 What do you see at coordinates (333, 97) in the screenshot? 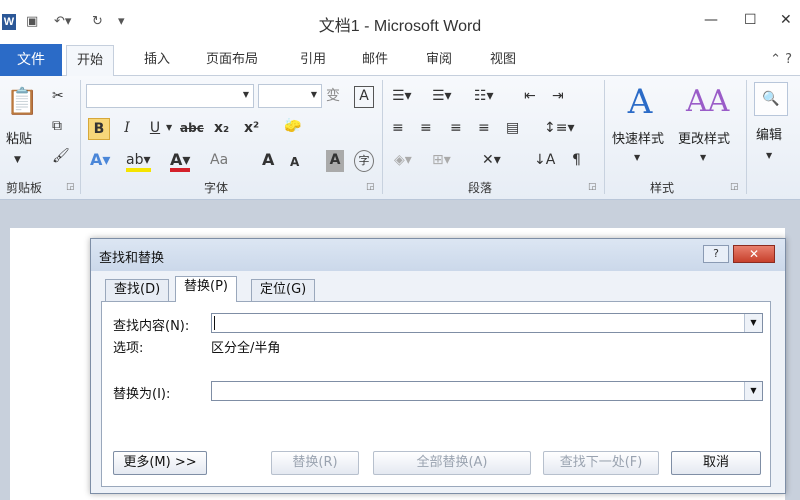
I see `phonetic-guide-icon: 变` at bounding box center [333, 97].